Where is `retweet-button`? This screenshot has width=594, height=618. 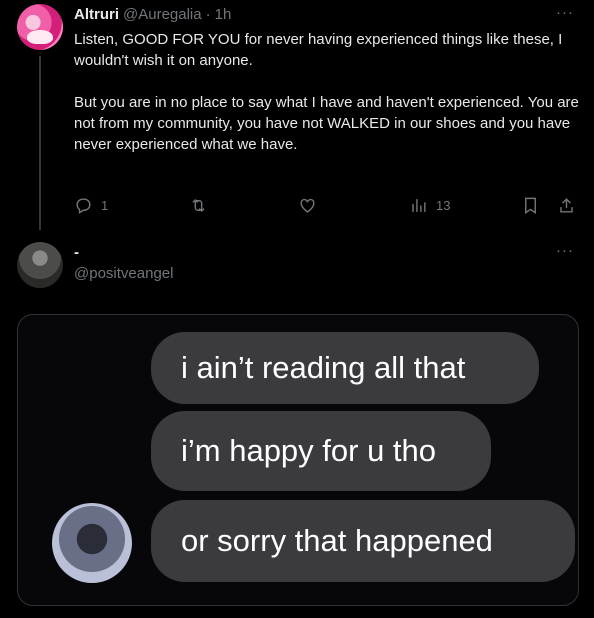
retweet-button is located at coordinates (198, 208).